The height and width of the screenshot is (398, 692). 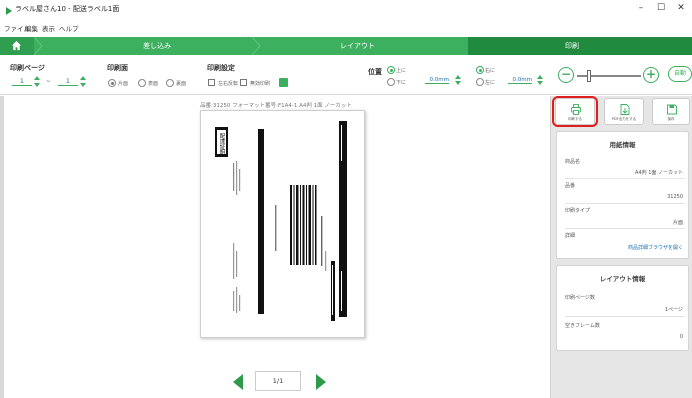 I want to click on menu-help: ヘルプ, so click(x=69, y=28).